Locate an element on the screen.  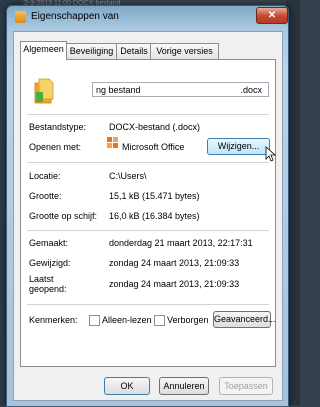
size-value: 15,1 kB (15.471 bytes) is located at coordinates (154, 196).